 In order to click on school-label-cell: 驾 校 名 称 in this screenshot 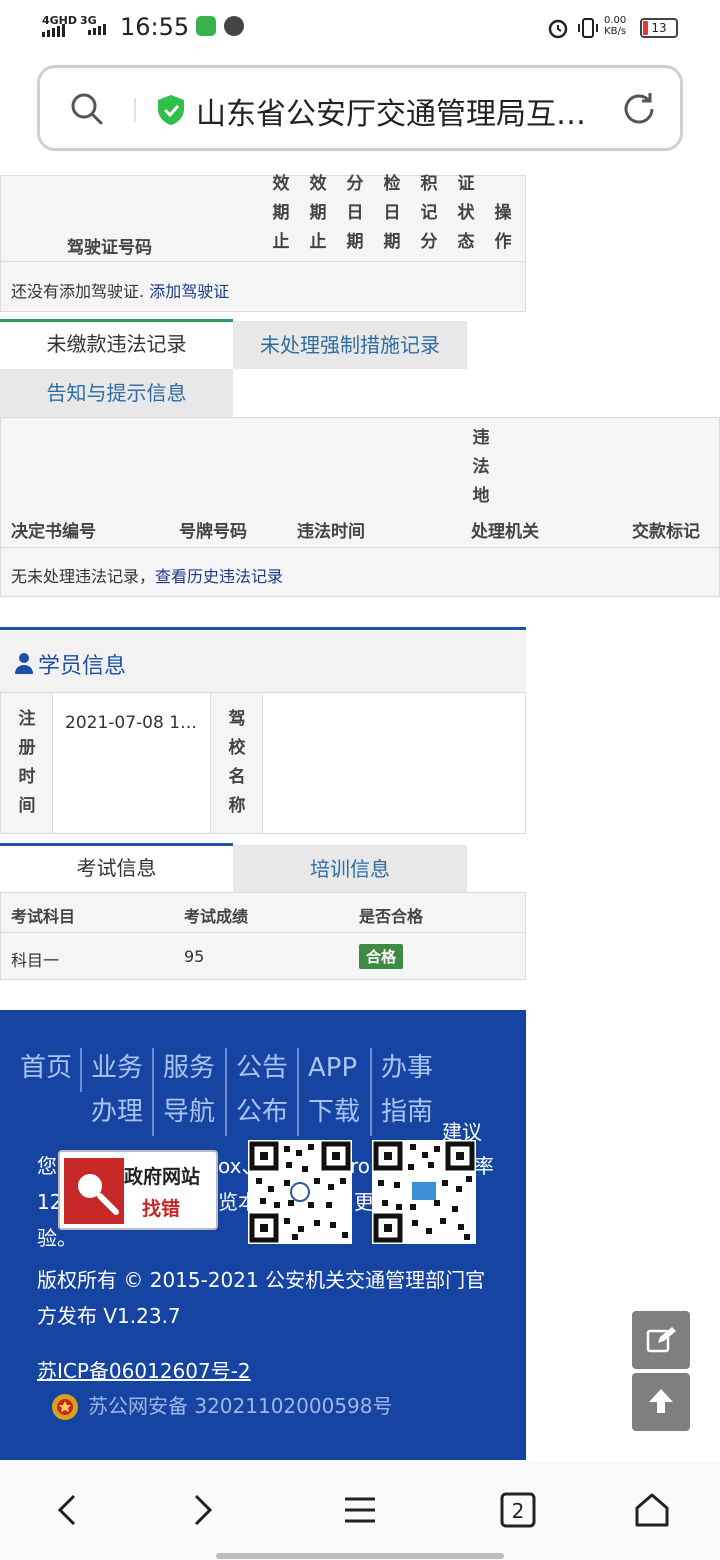, I will do `click(236, 763)`.